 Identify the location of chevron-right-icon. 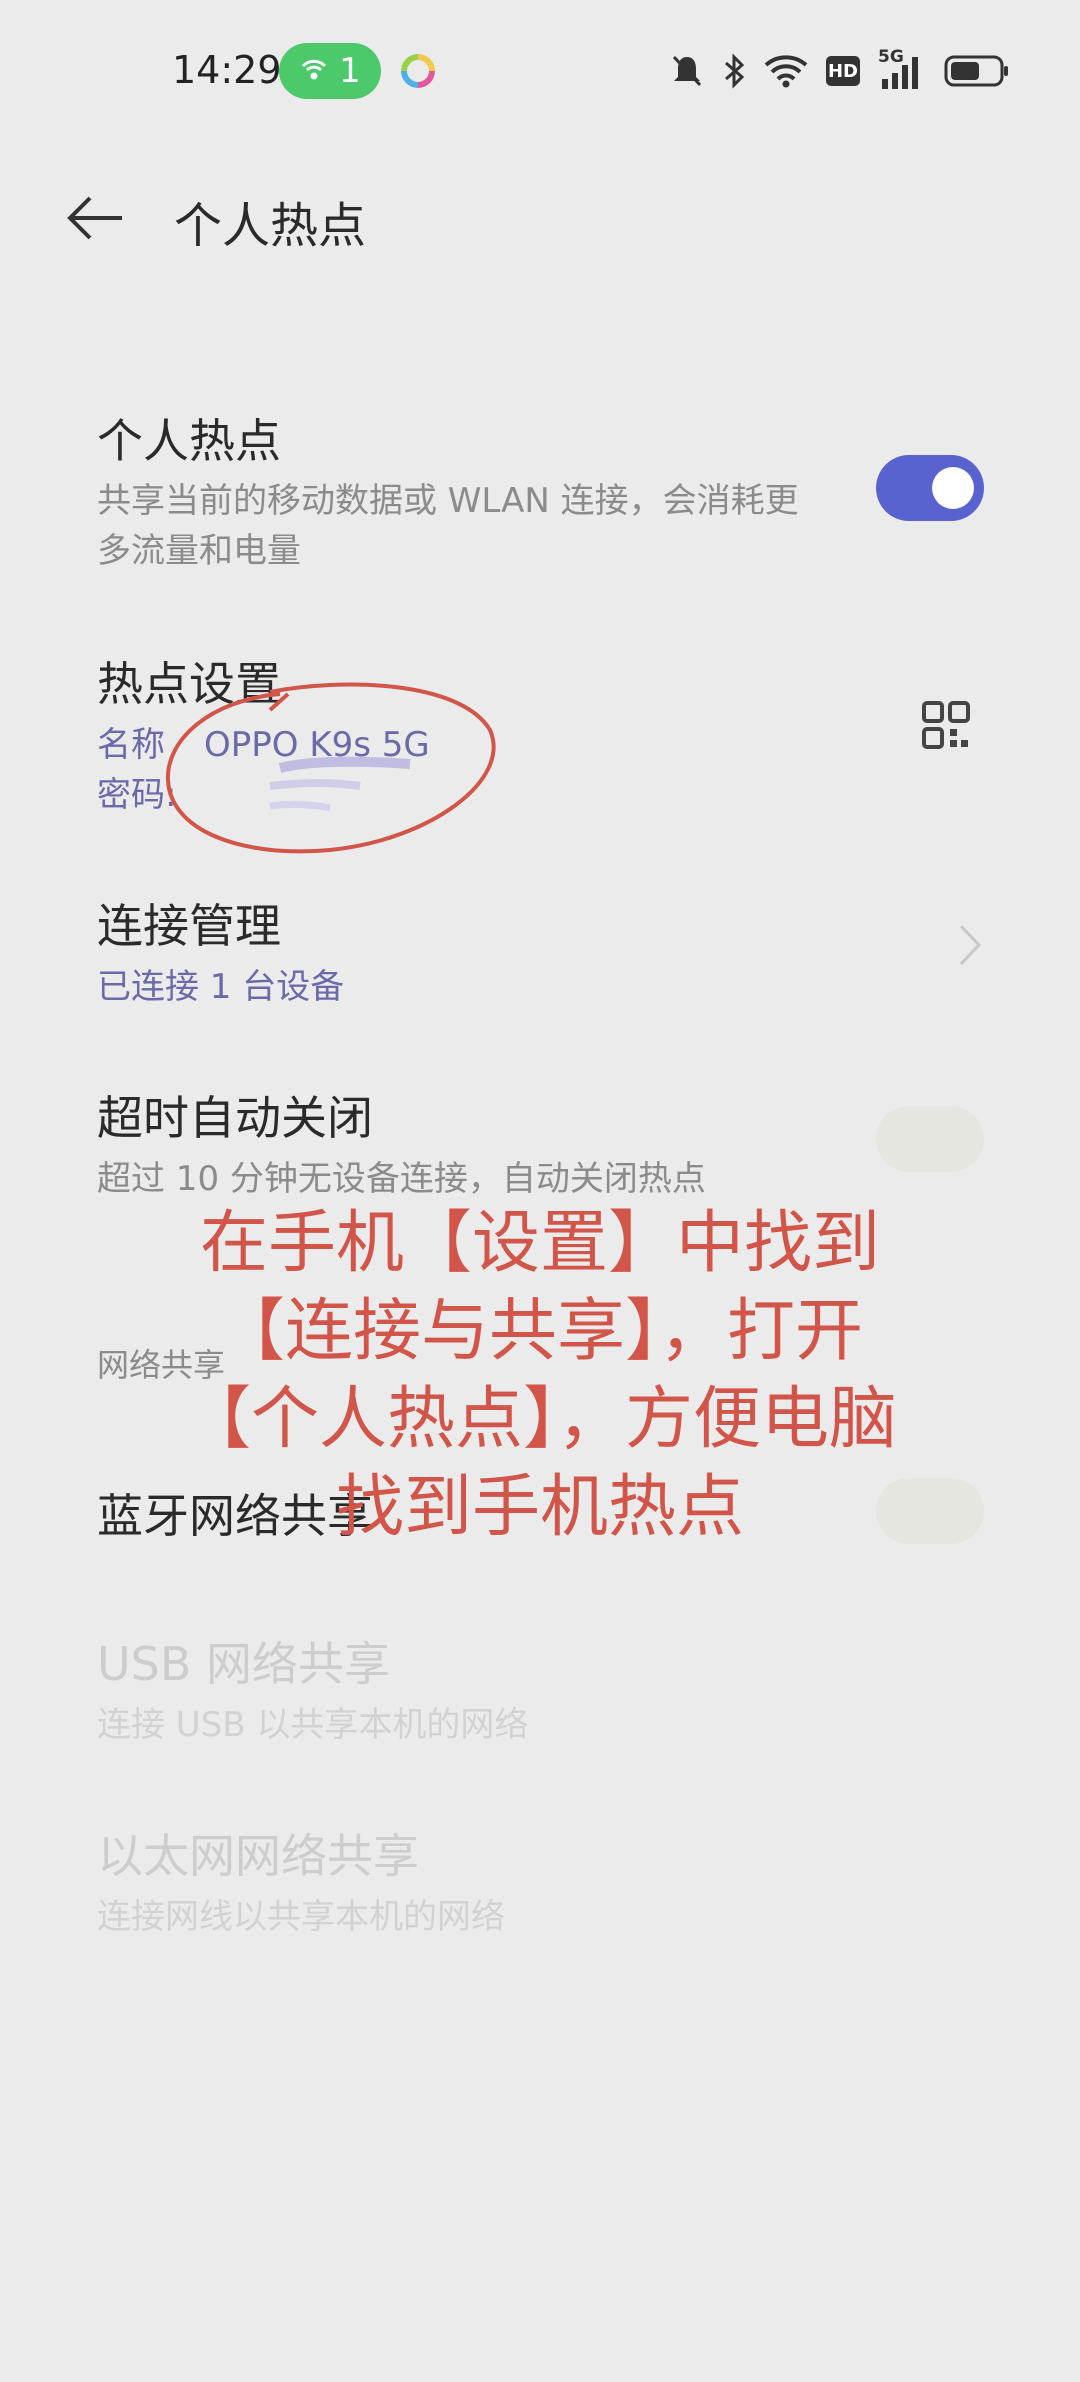
(970, 945).